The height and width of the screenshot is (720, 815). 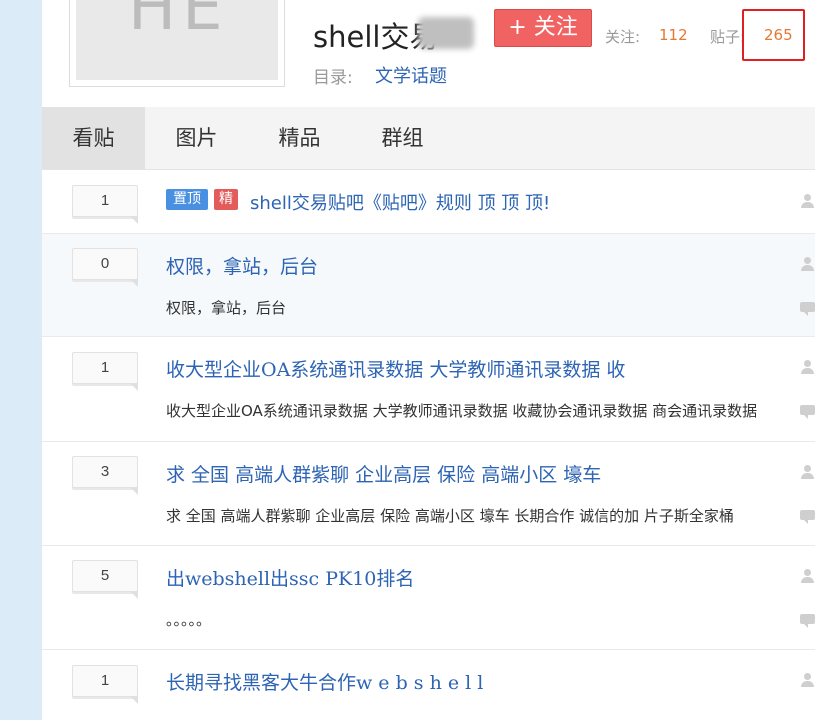 What do you see at coordinates (402, 138) in the screenshot?
I see `tab-groups: 群组` at bounding box center [402, 138].